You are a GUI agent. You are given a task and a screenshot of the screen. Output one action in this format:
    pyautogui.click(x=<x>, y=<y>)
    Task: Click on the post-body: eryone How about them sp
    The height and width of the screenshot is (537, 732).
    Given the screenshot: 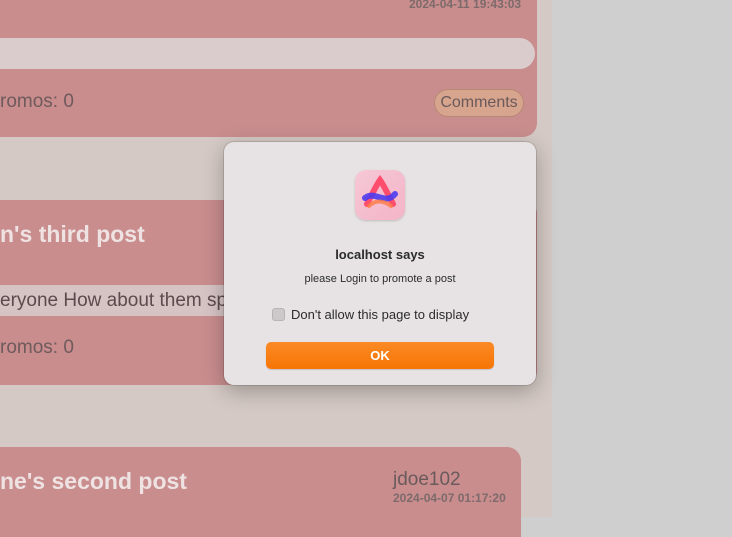 What is the action you would take?
    pyautogui.click(x=114, y=300)
    